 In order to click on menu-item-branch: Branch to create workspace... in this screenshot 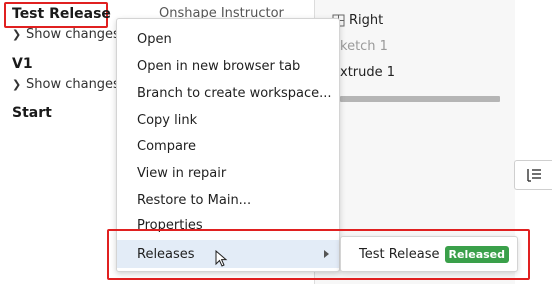, I will do `click(228, 93)`.